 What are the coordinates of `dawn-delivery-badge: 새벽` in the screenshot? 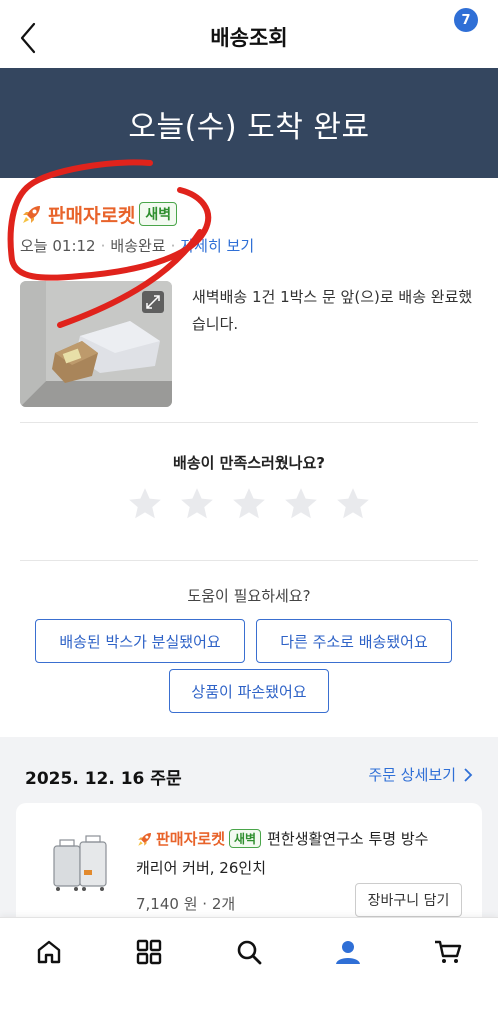 It's located at (158, 214).